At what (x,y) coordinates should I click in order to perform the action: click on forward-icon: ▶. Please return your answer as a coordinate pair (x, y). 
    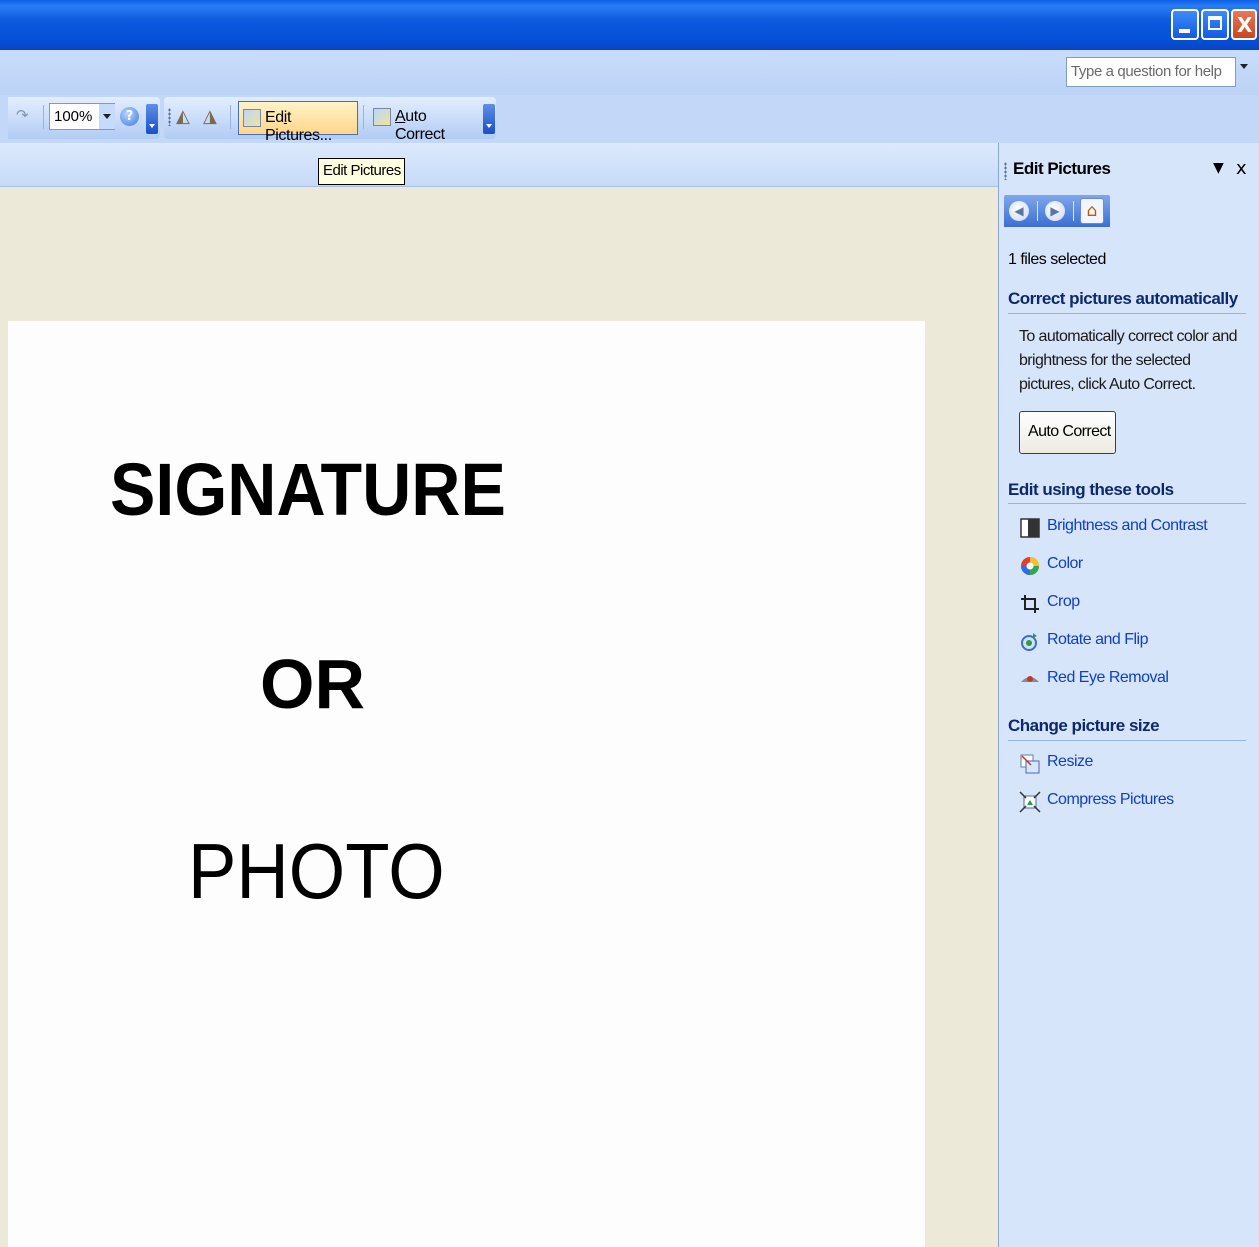
    Looking at the image, I should click on (1055, 211).